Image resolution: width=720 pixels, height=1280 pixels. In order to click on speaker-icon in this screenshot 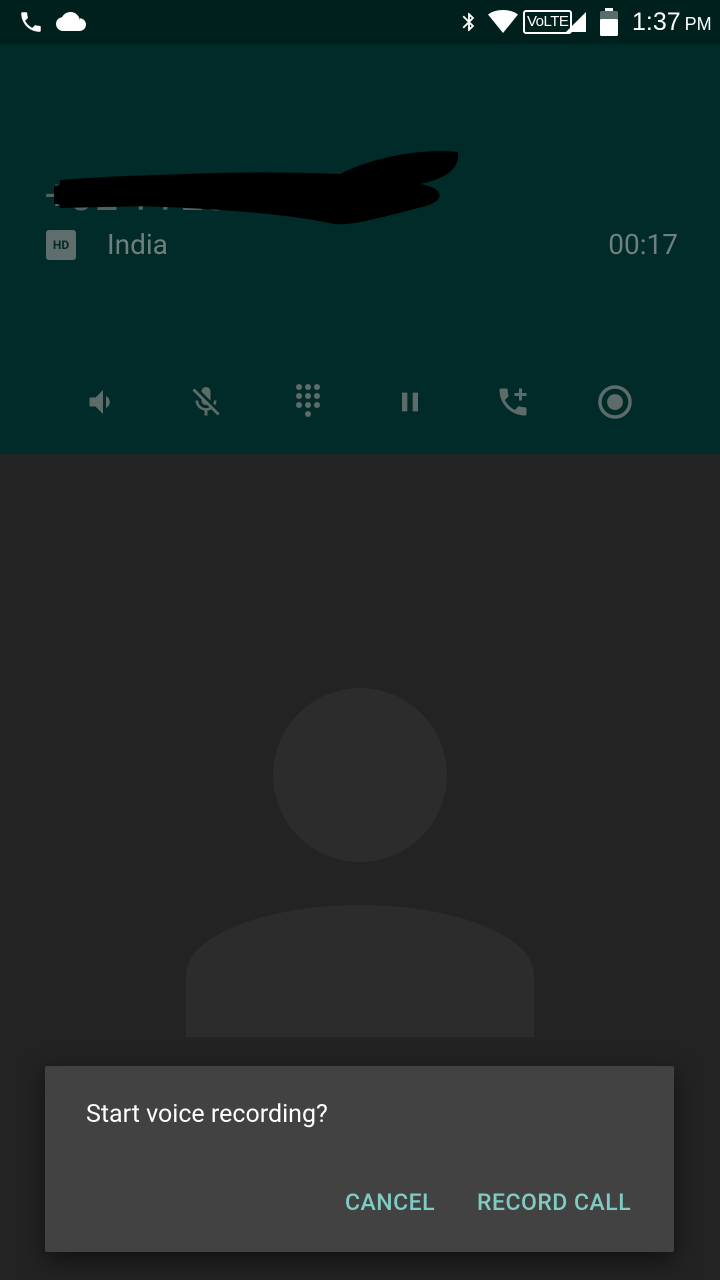, I will do `click(99, 402)`.